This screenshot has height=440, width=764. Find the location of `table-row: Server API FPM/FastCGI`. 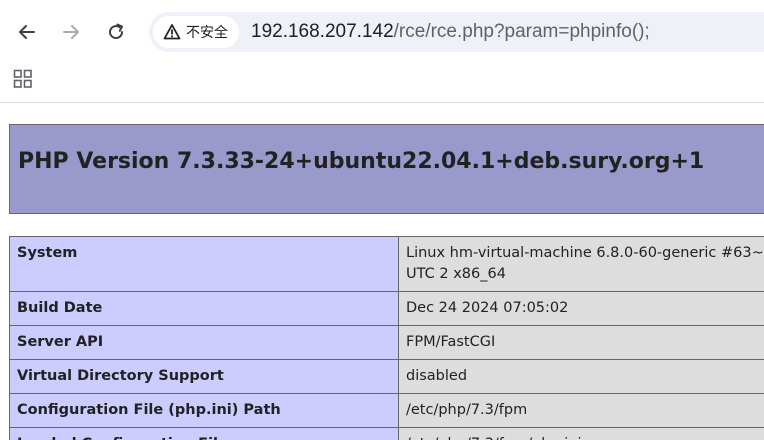

table-row: Server API FPM/FastCGI is located at coordinates (386, 342).